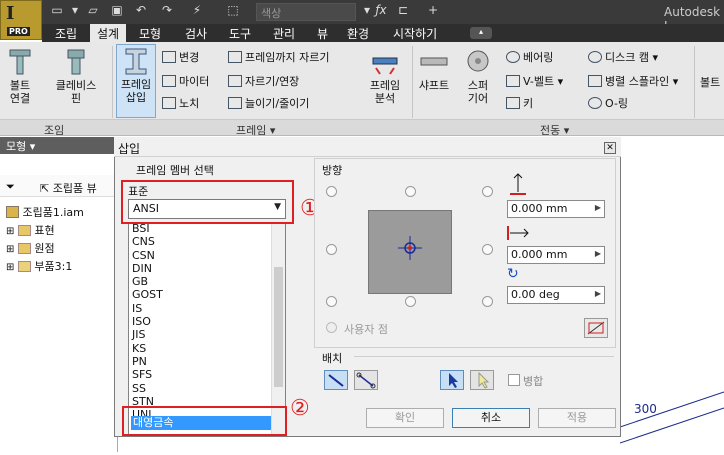 The image size is (724, 455). I want to click on browser-header: 모형 ▾, so click(59, 145).